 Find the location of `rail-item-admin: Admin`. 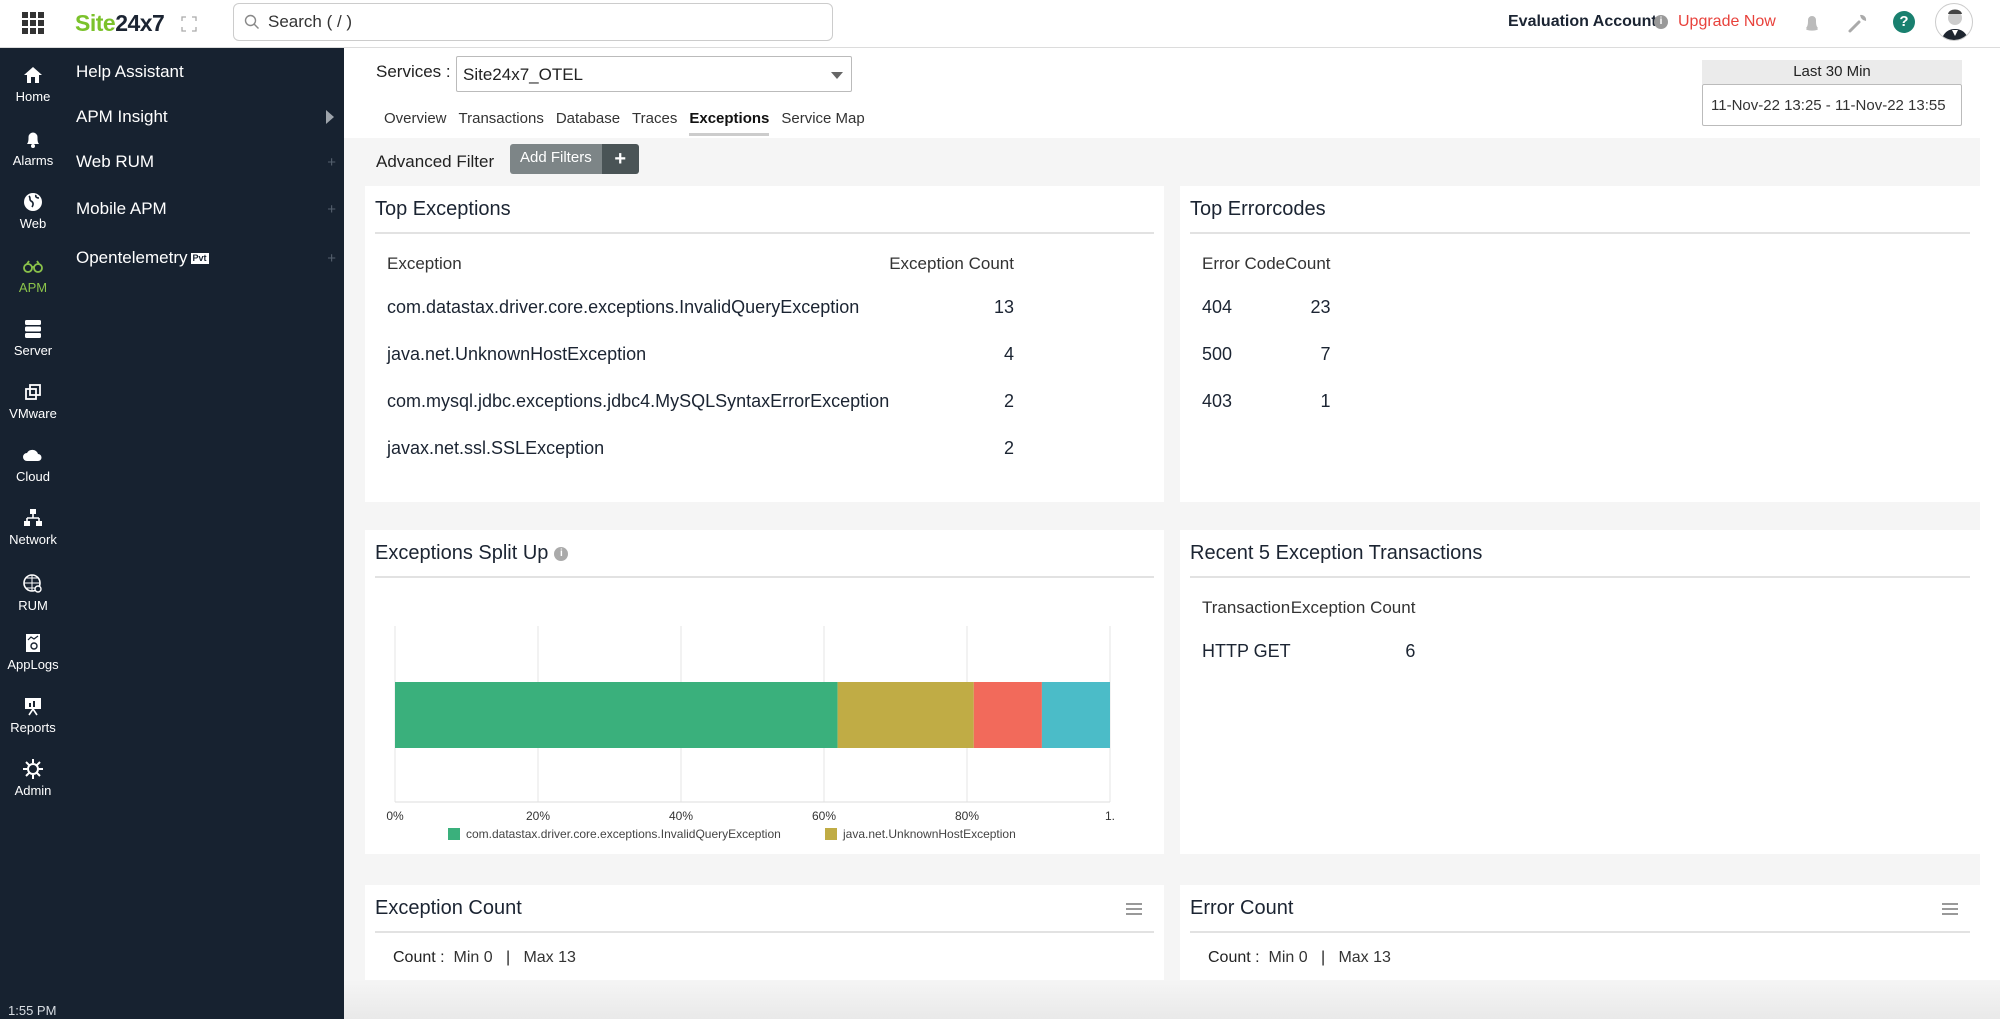

rail-item-admin: Admin is located at coordinates (33, 778).